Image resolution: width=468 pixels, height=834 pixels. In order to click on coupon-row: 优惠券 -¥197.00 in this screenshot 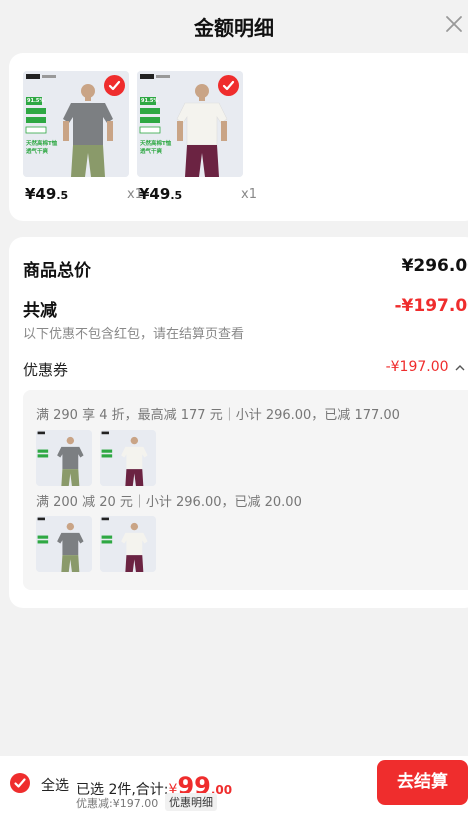, I will do `click(245, 370)`.